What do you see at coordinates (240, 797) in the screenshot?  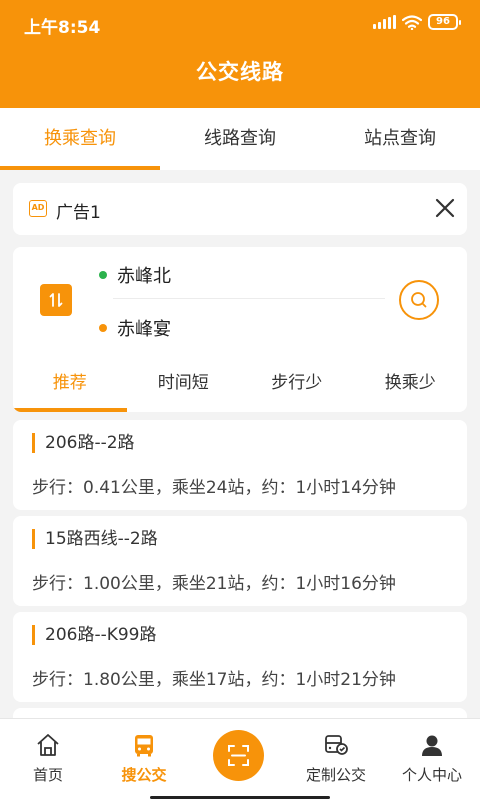 I see `home-indicator` at bounding box center [240, 797].